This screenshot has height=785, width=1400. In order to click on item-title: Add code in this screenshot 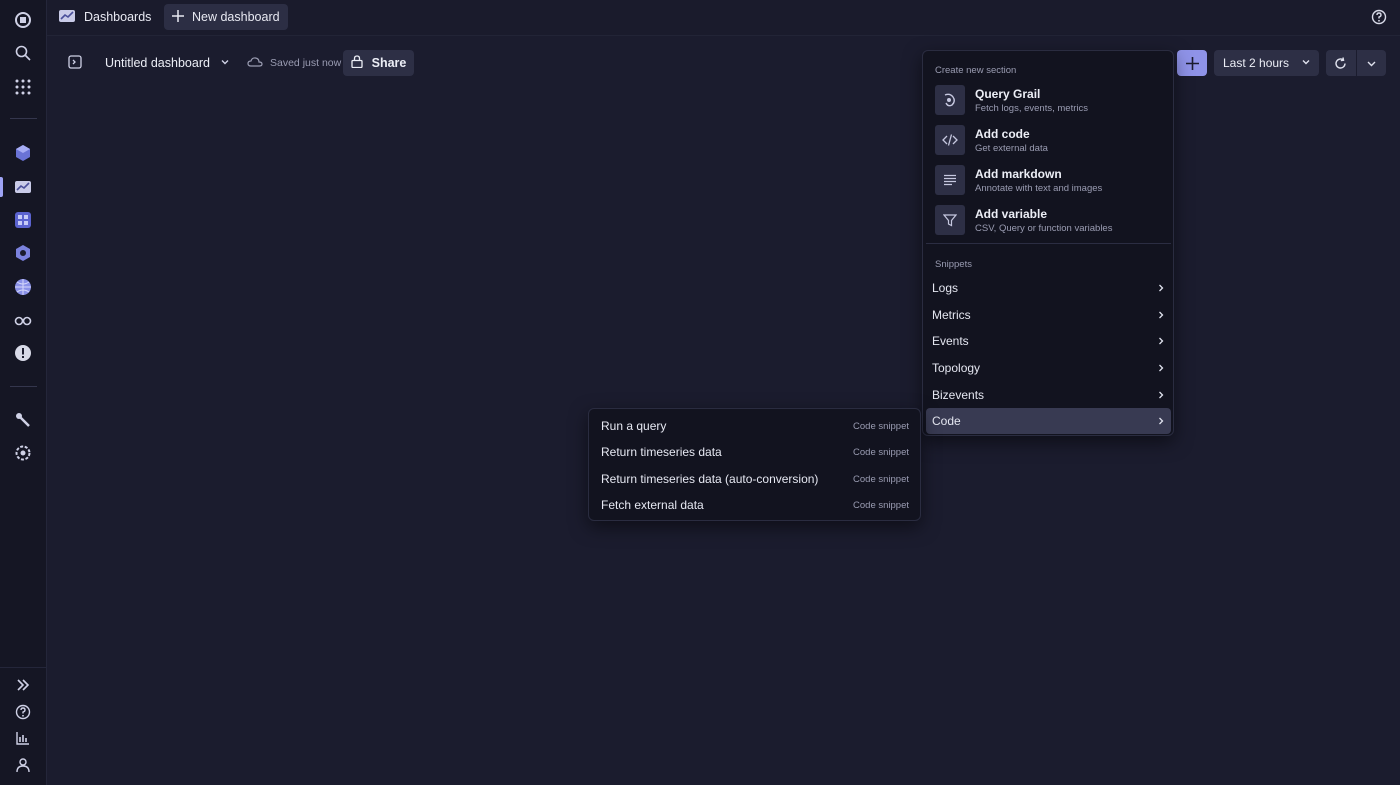, I will do `click(1002, 133)`.